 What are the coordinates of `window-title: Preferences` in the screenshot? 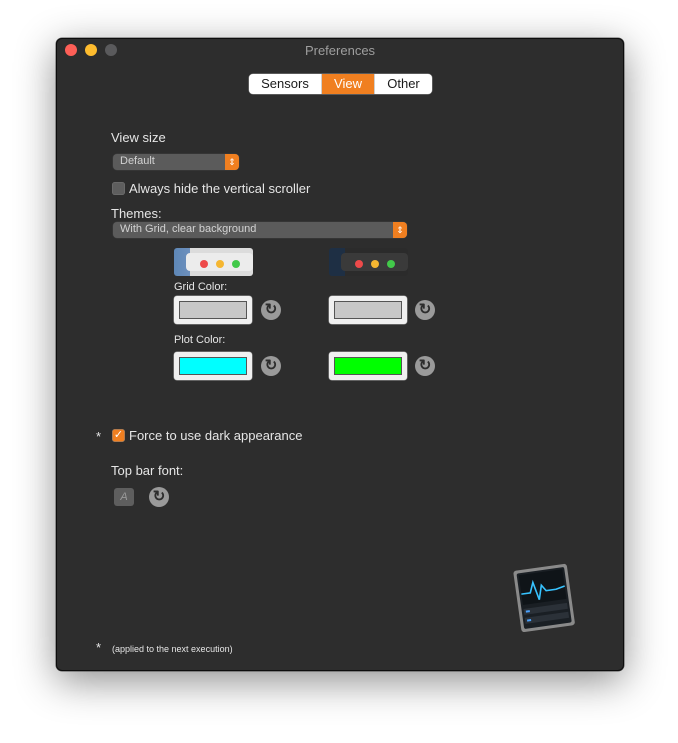 It's located at (340, 50).